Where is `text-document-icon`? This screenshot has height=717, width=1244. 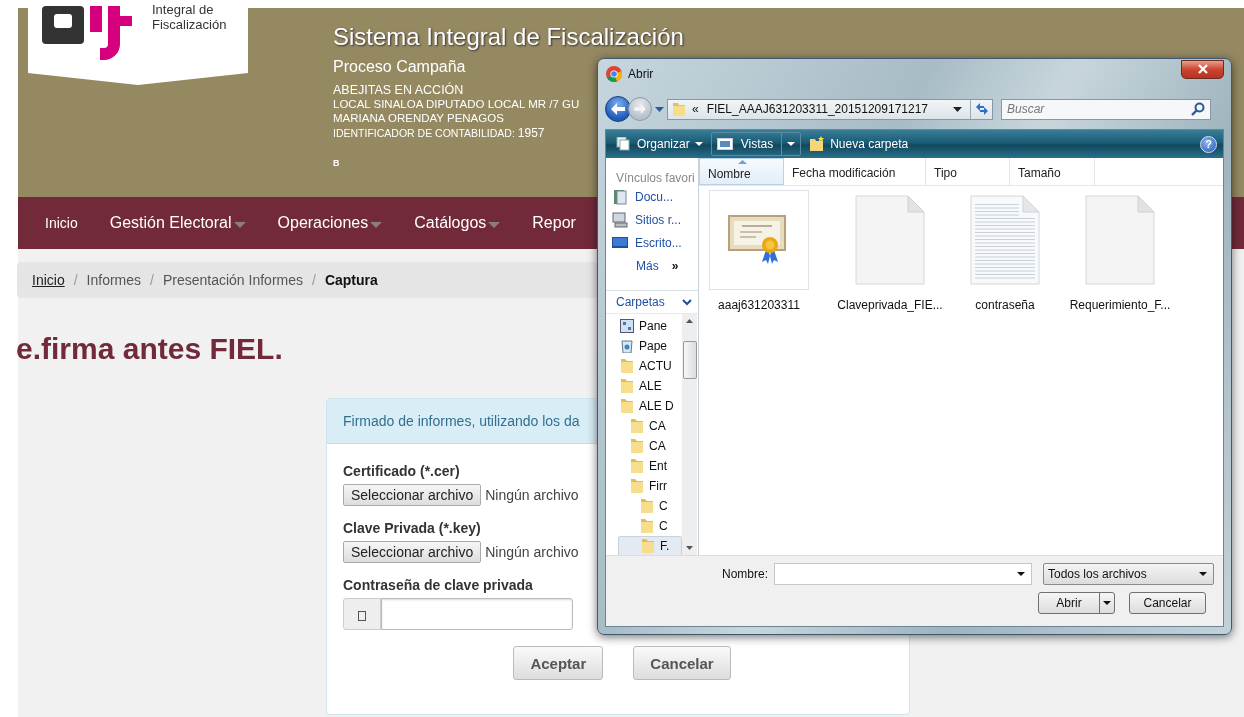 text-document-icon is located at coordinates (1005, 240).